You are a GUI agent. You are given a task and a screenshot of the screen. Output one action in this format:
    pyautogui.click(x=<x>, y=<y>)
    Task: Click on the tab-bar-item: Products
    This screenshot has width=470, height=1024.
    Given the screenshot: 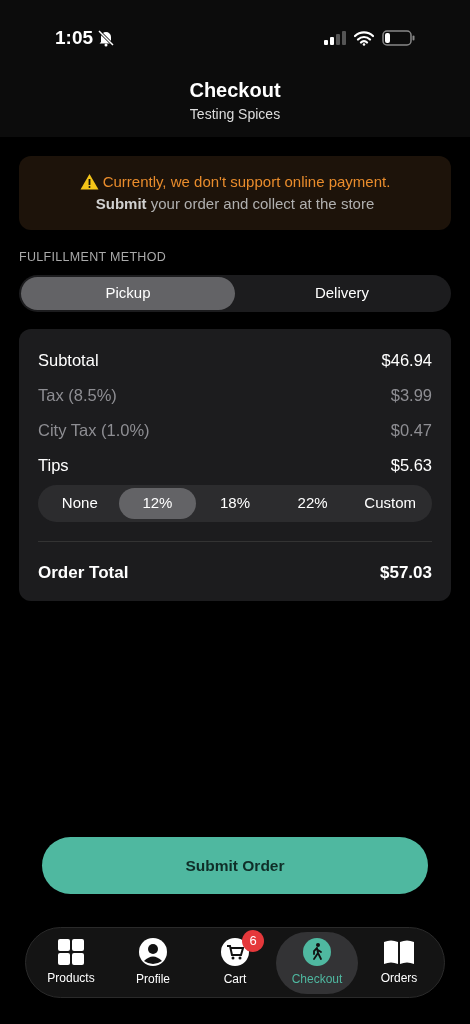 What is the action you would take?
    pyautogui.click(x=71, y=962)
    